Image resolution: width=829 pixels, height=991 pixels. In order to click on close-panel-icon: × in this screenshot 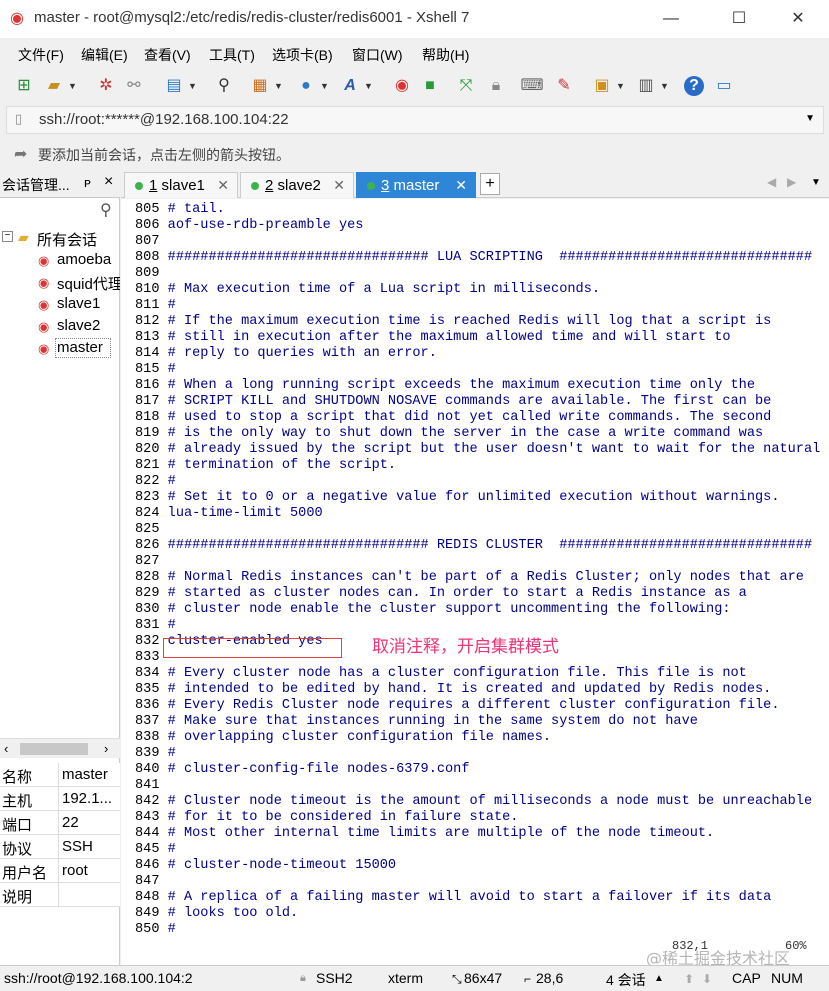, I will do `click(108, 182)`.